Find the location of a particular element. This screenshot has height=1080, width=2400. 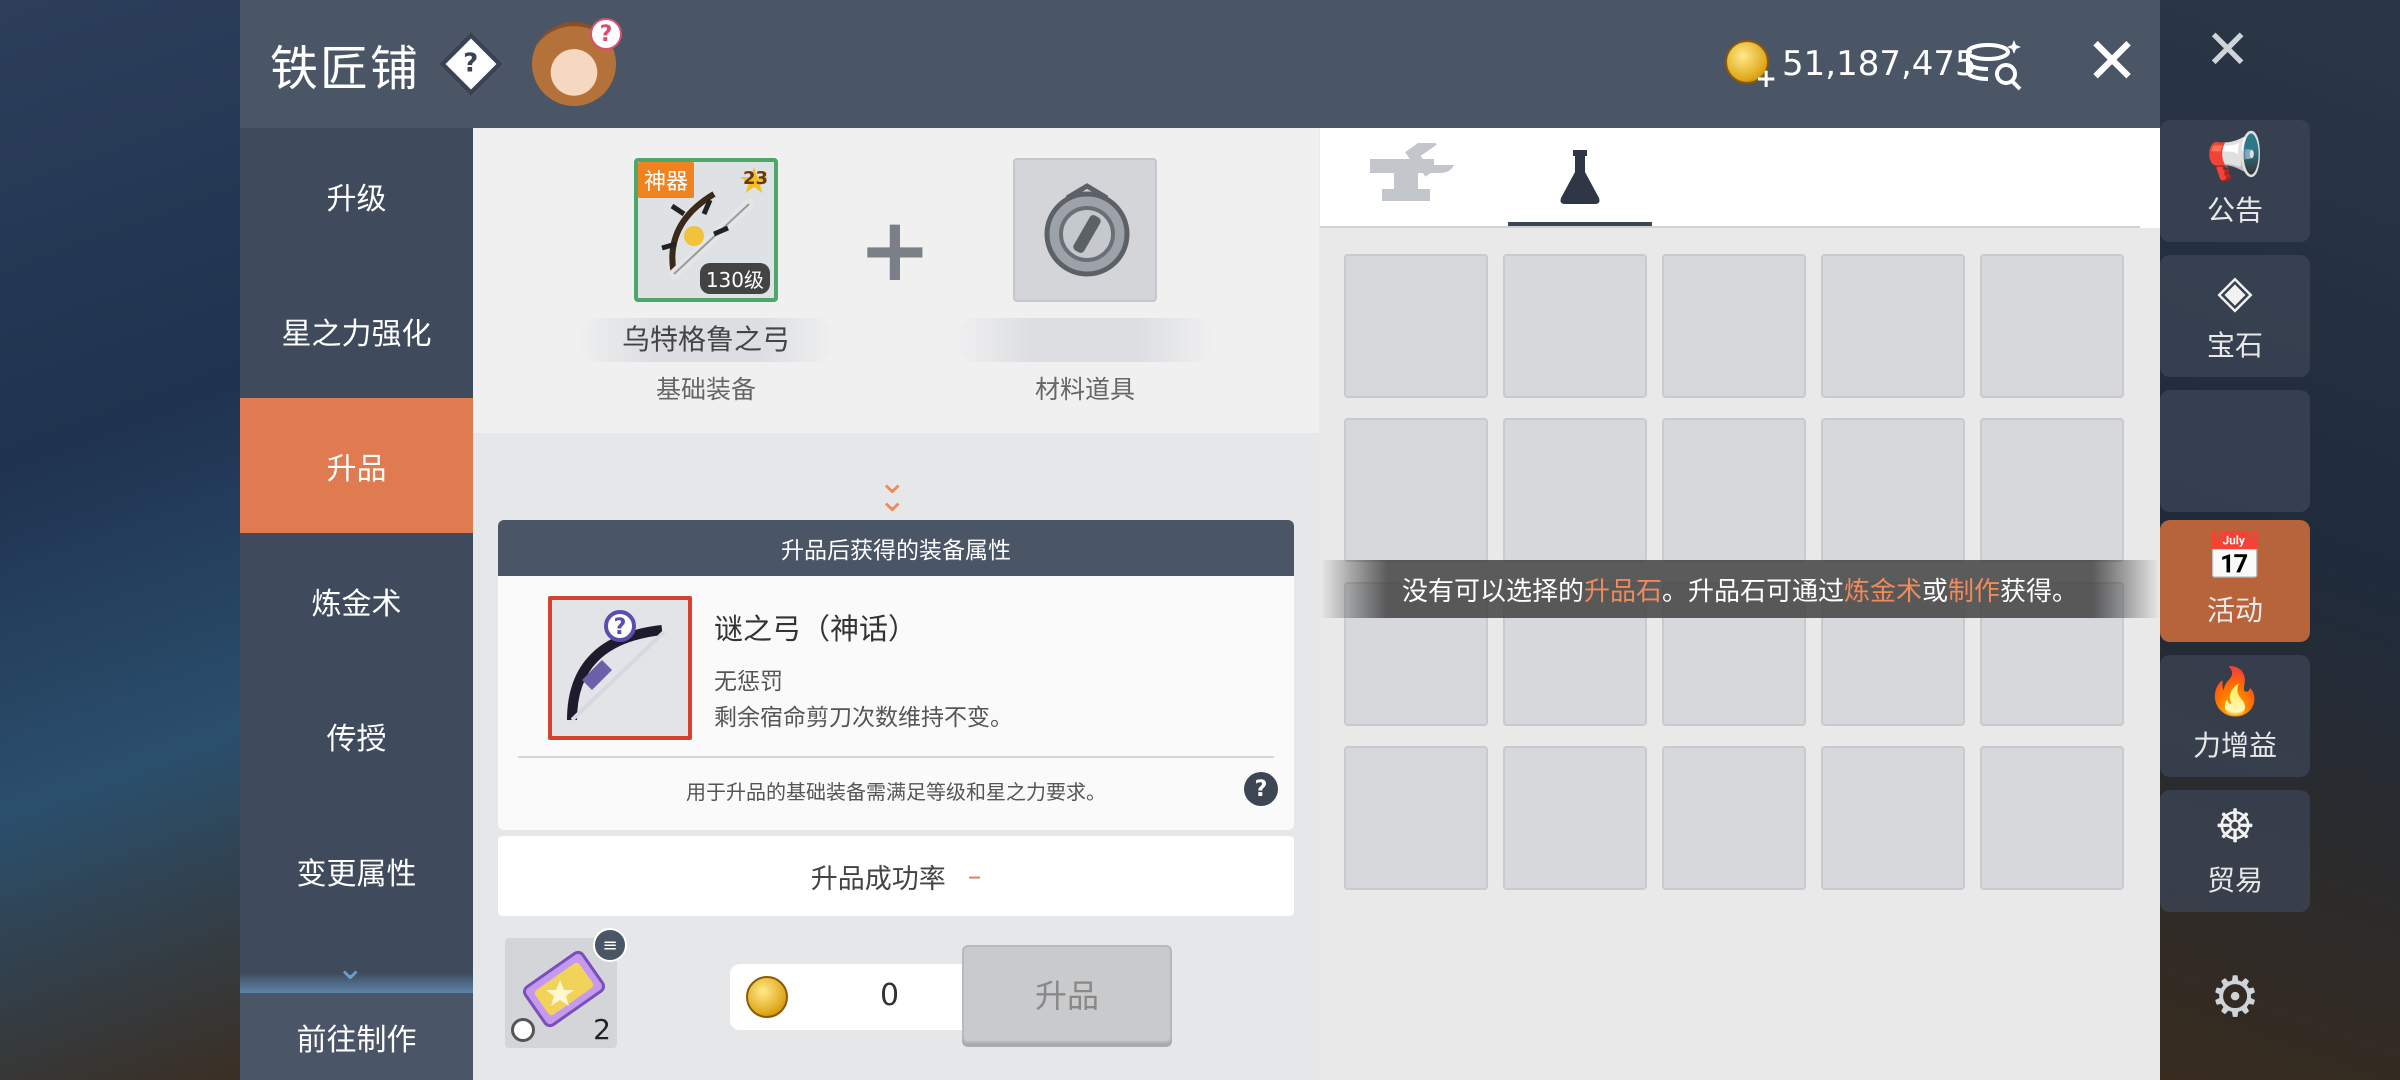

sidebar-item-alchemy: 炼金术 is located at coordinates (356, 600).